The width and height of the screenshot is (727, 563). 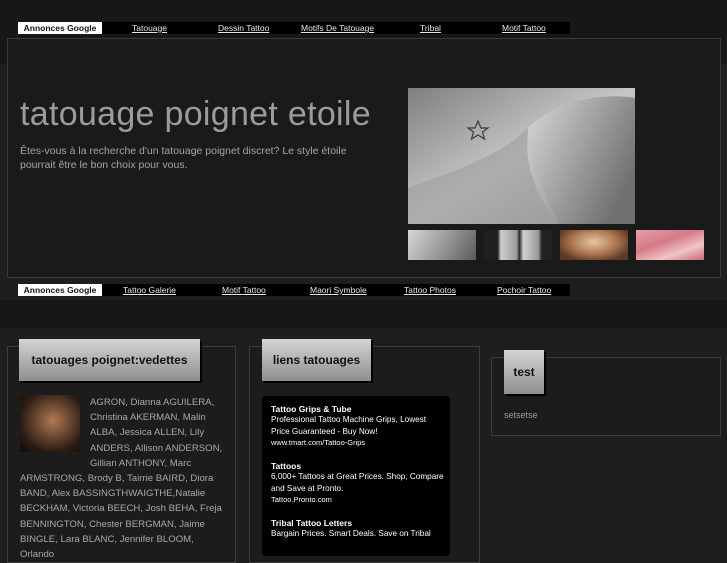 What do you see at coordinates (358, 442) in the screenshot?
I see `ad-url: www.tmart.com/Tattoo-Grips` at bounding box center [358, 442].